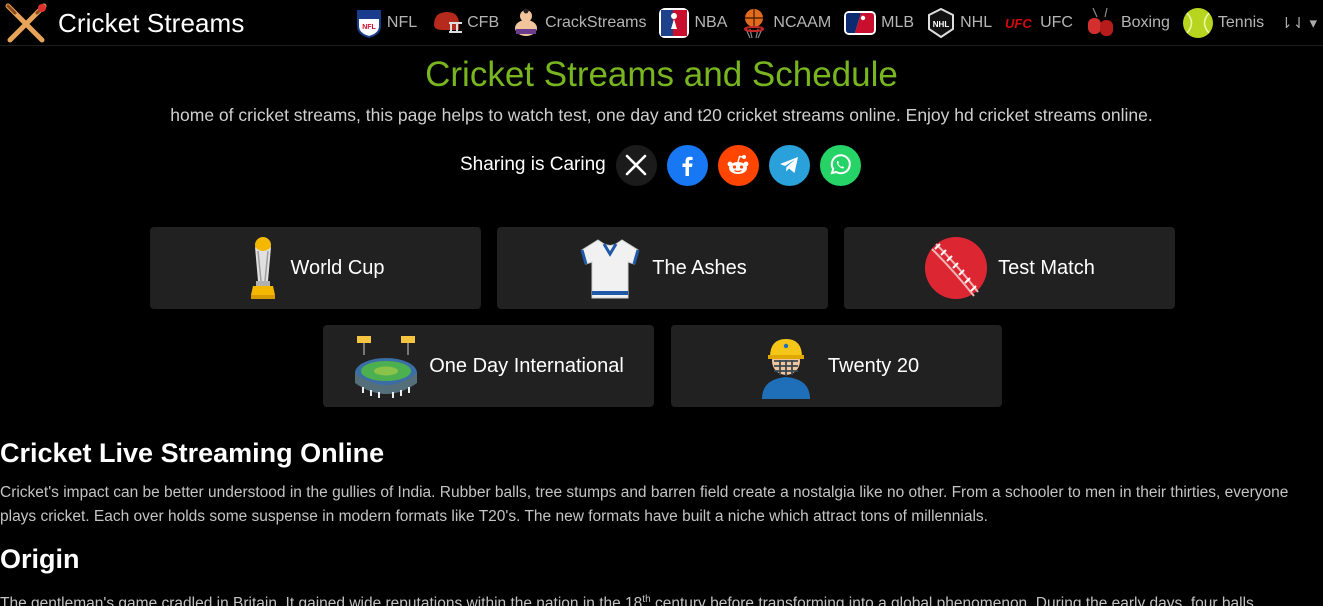 Image resolution: width=1323 pixels, height=606 pixels. Describe the element at coordinates (699, 267) in the screenshot. I see `category-label: The Ashes` at that location.